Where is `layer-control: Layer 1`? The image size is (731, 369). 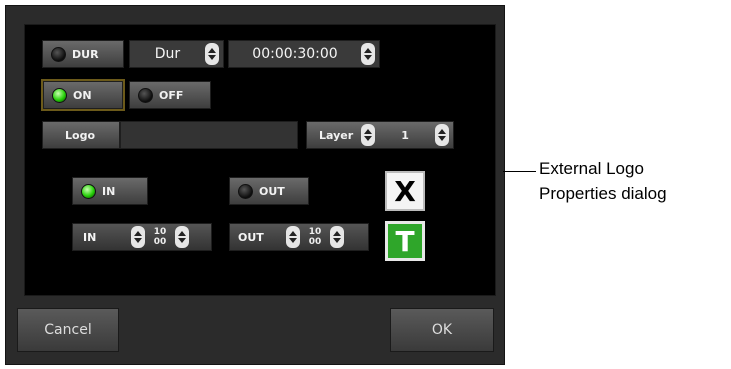
layer-control: Layer 1 is located at coordinates (380, 135).